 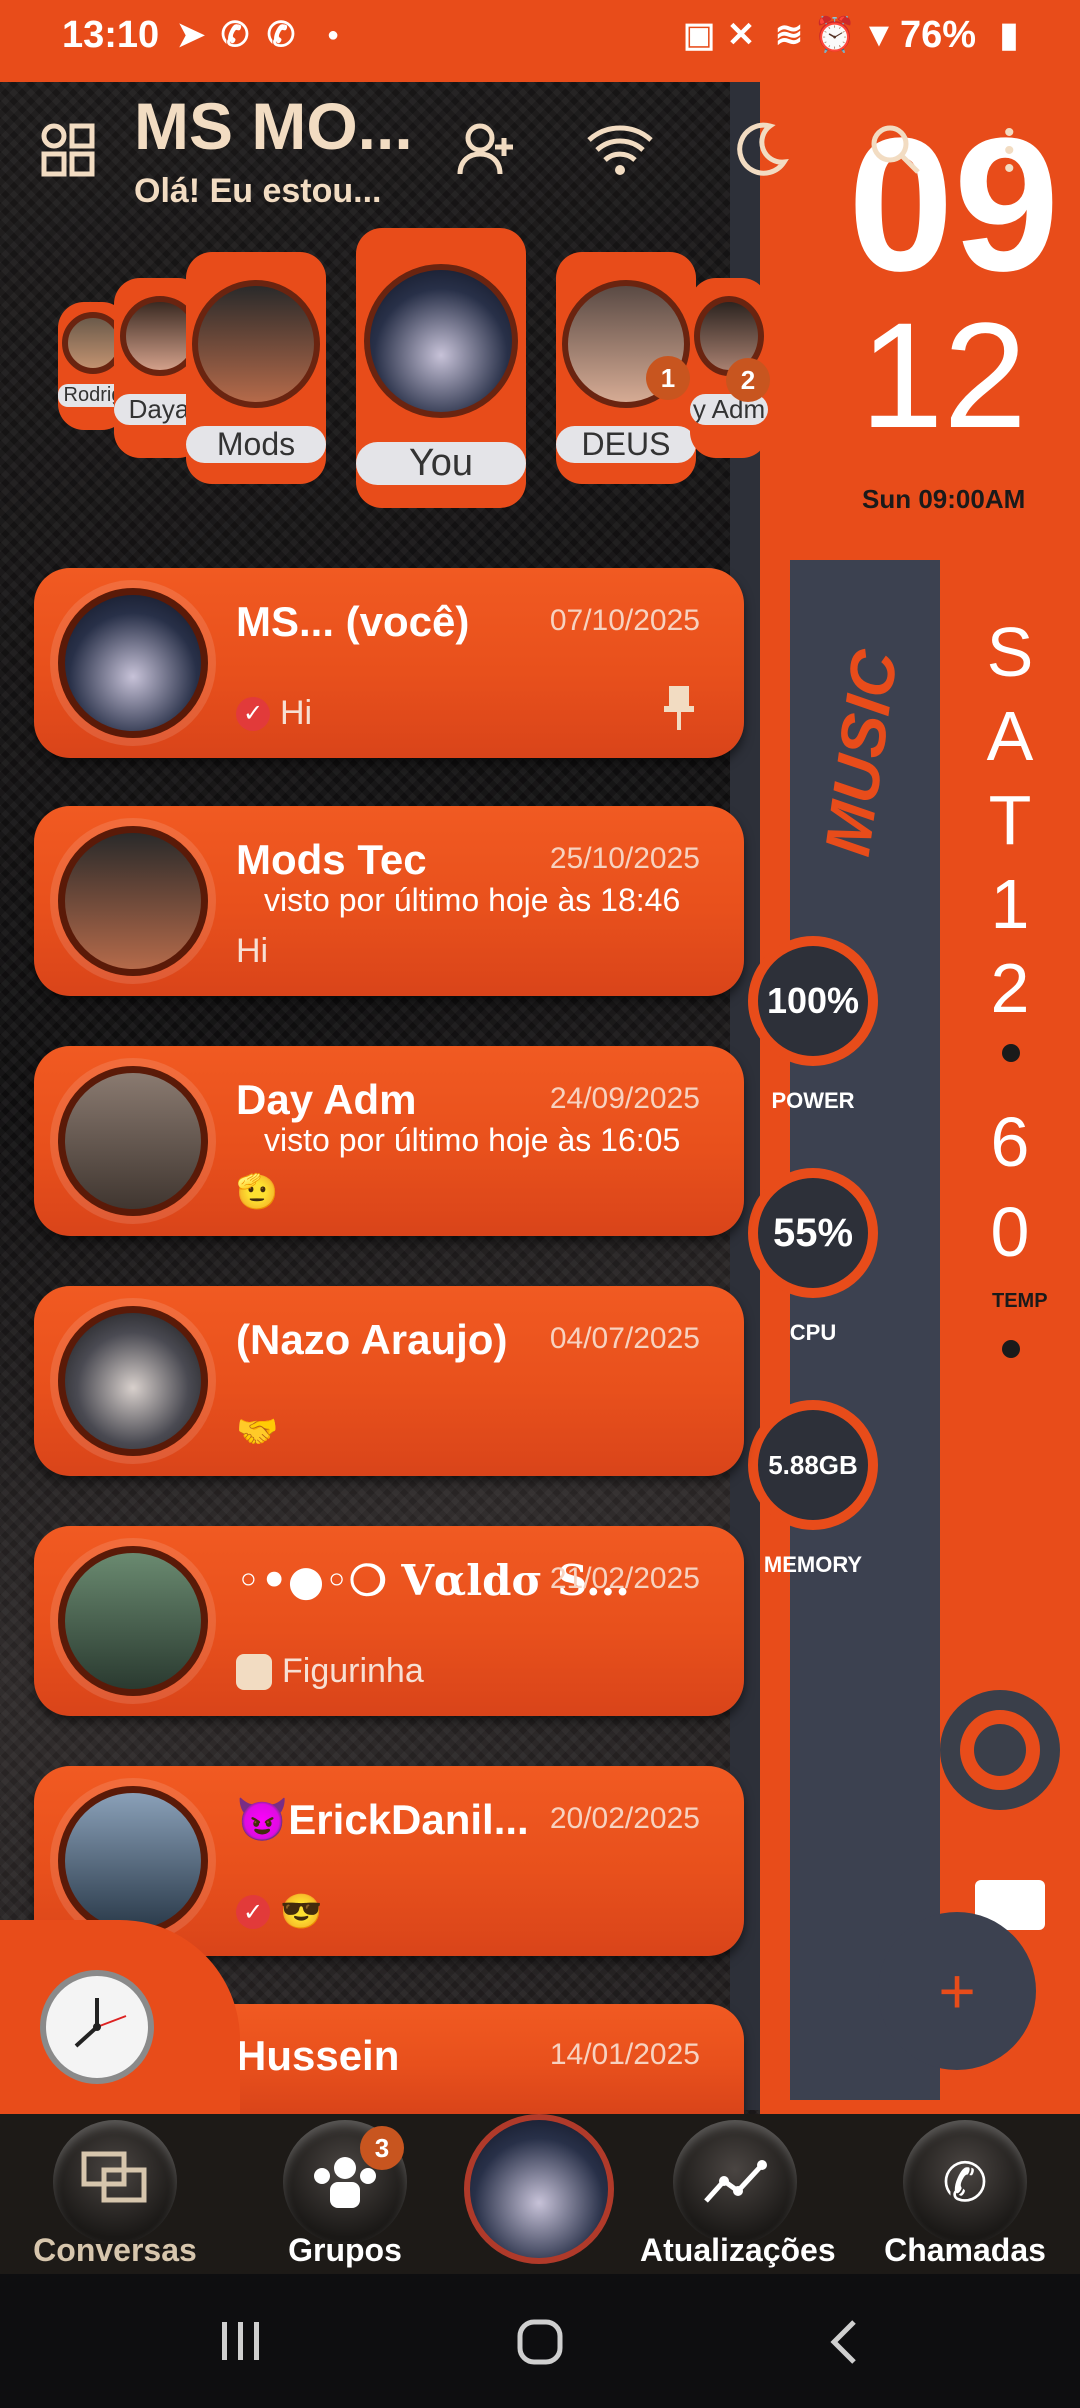 What do you see at coordinates (1010, 1142) in the screenshot?
I see `widget-temp-digit: 6` at bounding box center [1010, 1142].